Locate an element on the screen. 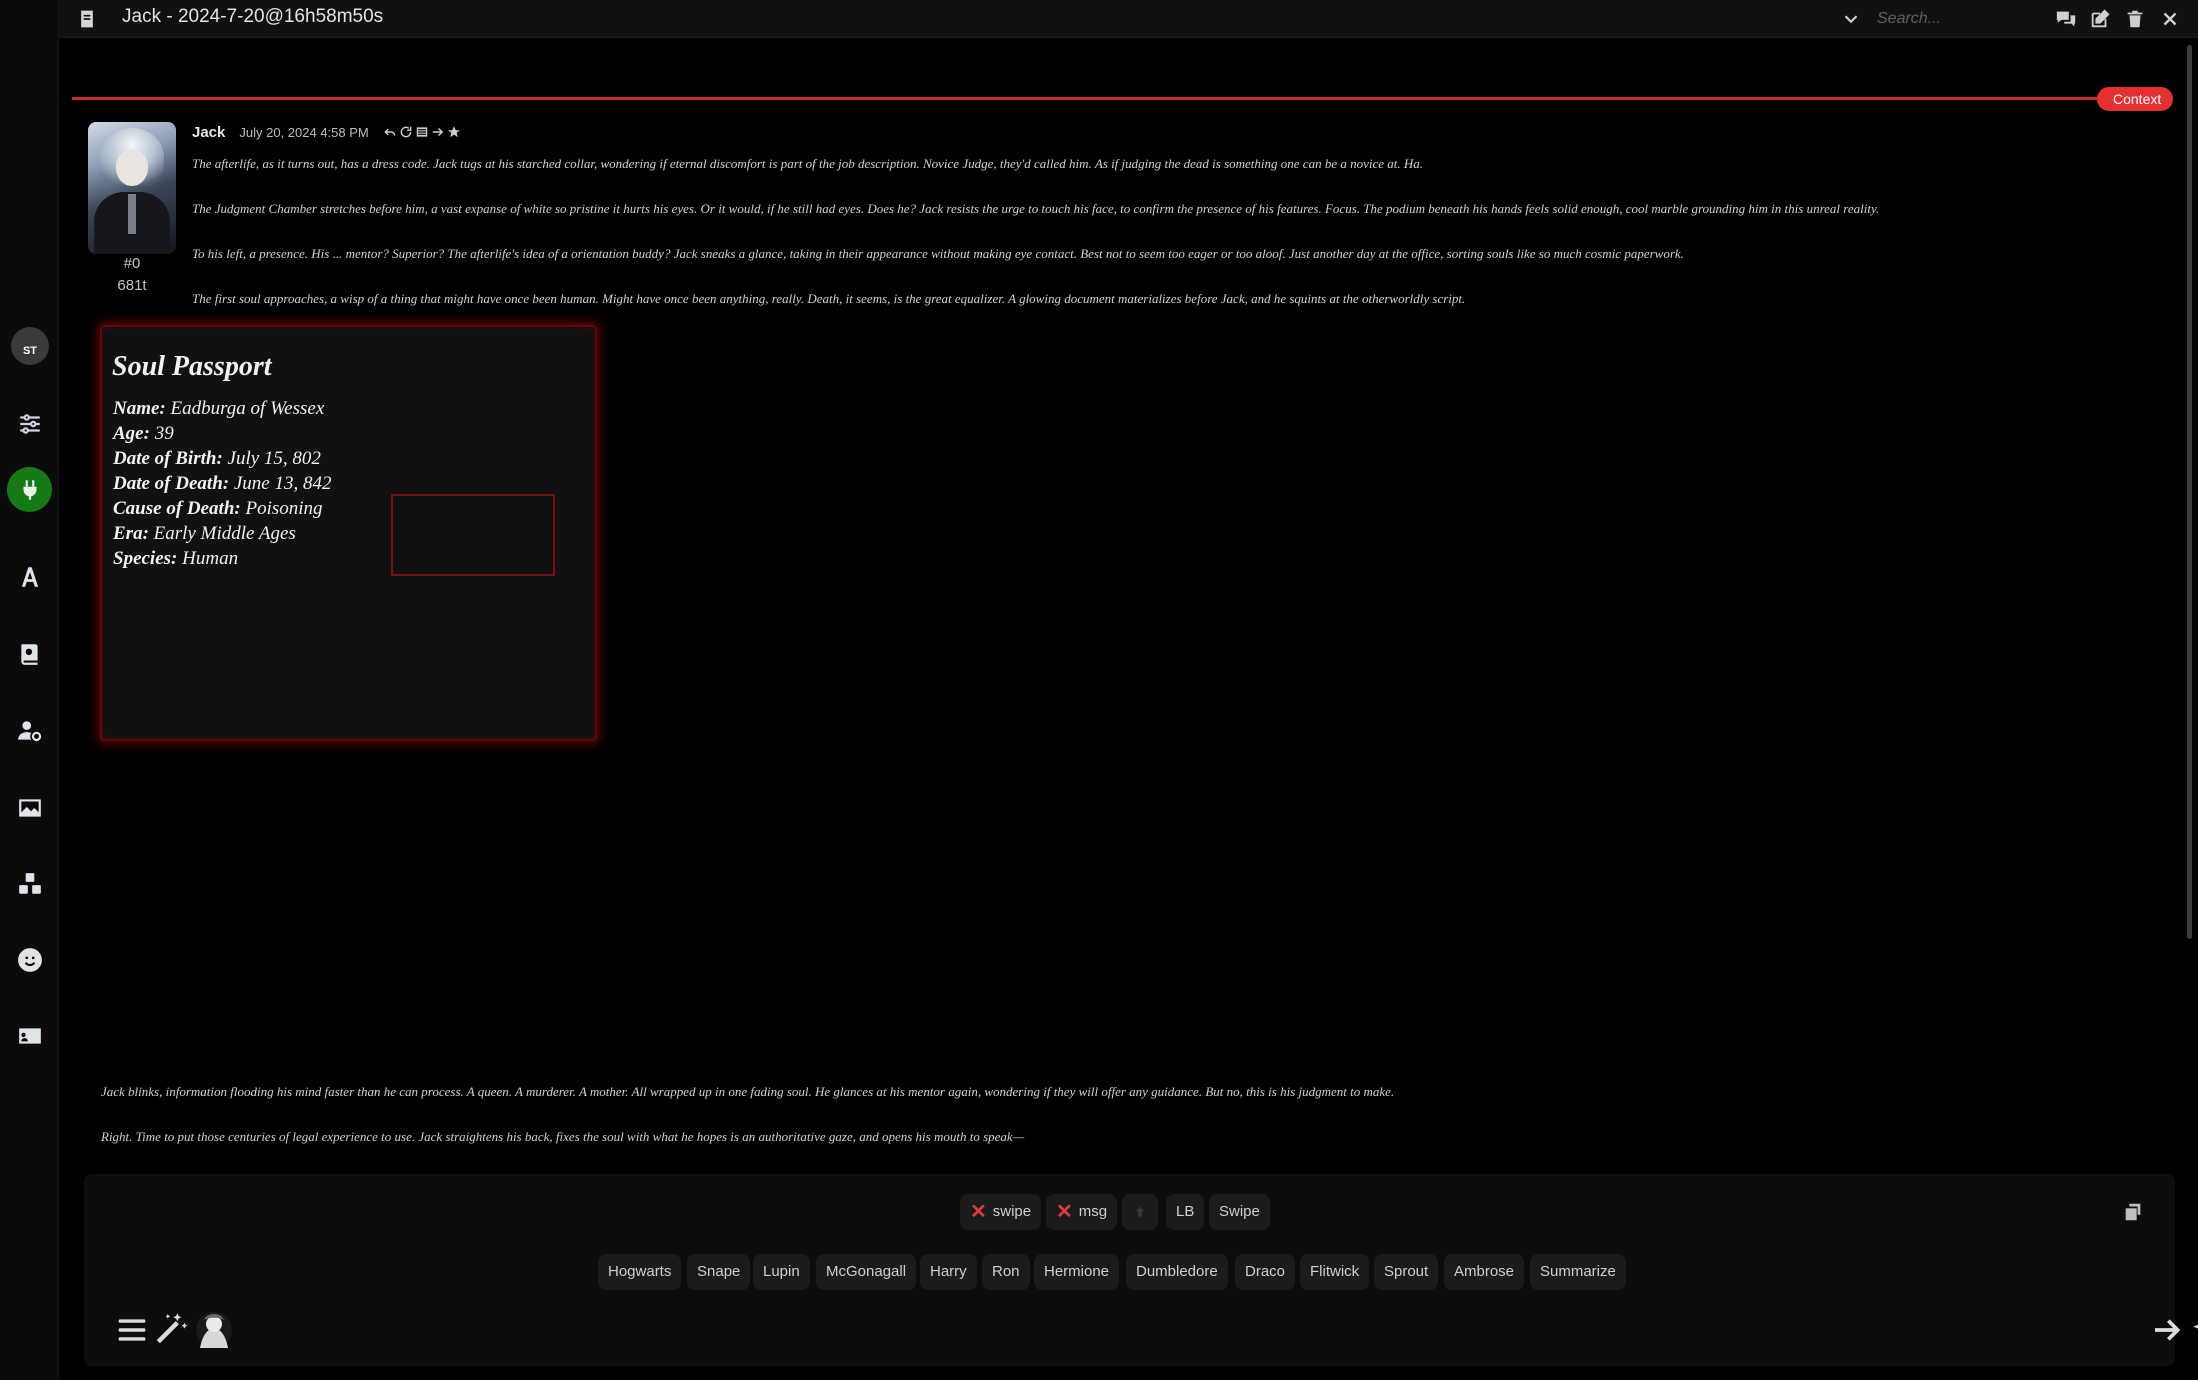  book-icon is located at coordinates (29, 653).